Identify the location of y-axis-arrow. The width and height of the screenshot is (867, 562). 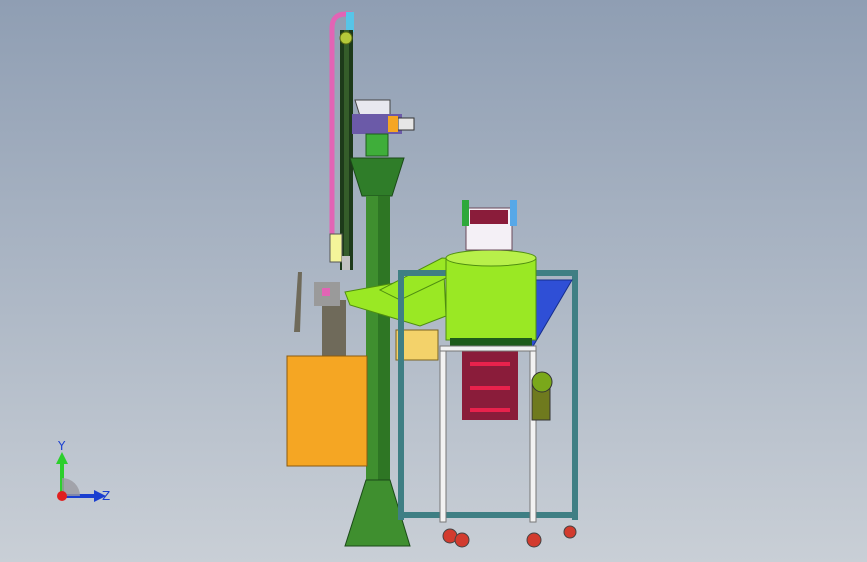
(62, 458).